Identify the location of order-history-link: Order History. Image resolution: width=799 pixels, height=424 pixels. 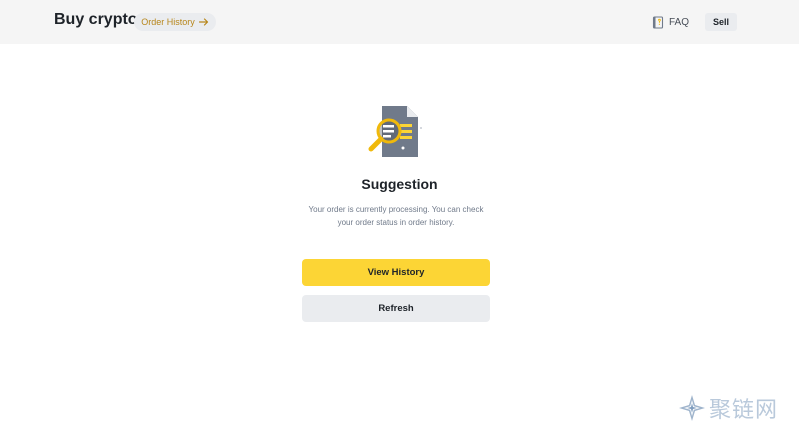
(175, 22).